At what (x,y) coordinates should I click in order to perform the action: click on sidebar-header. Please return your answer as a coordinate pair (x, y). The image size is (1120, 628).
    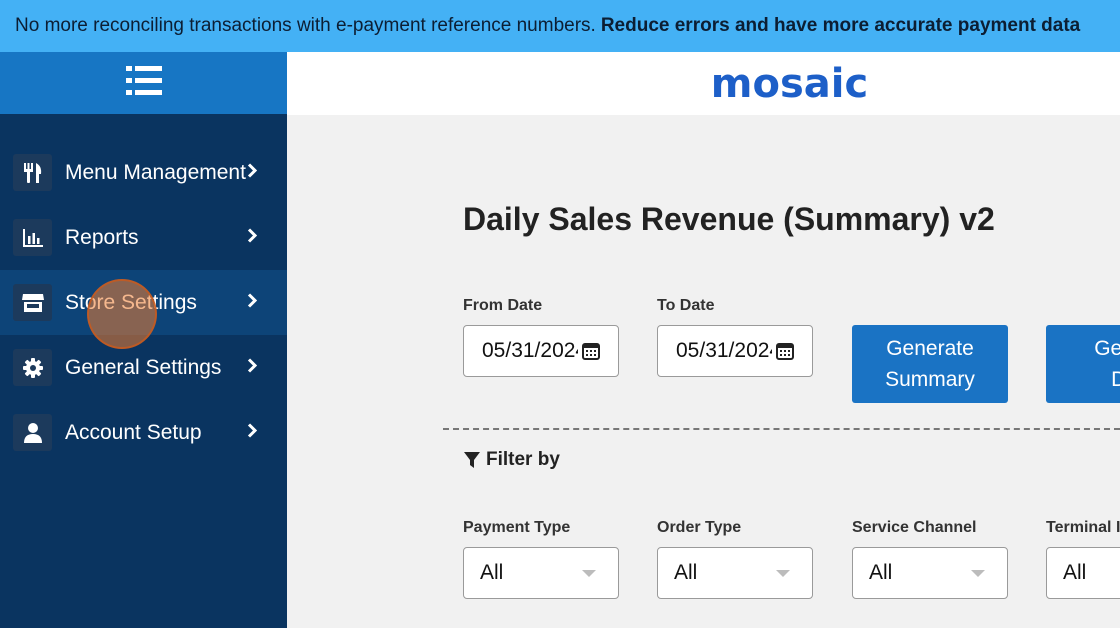
    Looking at the image, I should click on (143, 83).